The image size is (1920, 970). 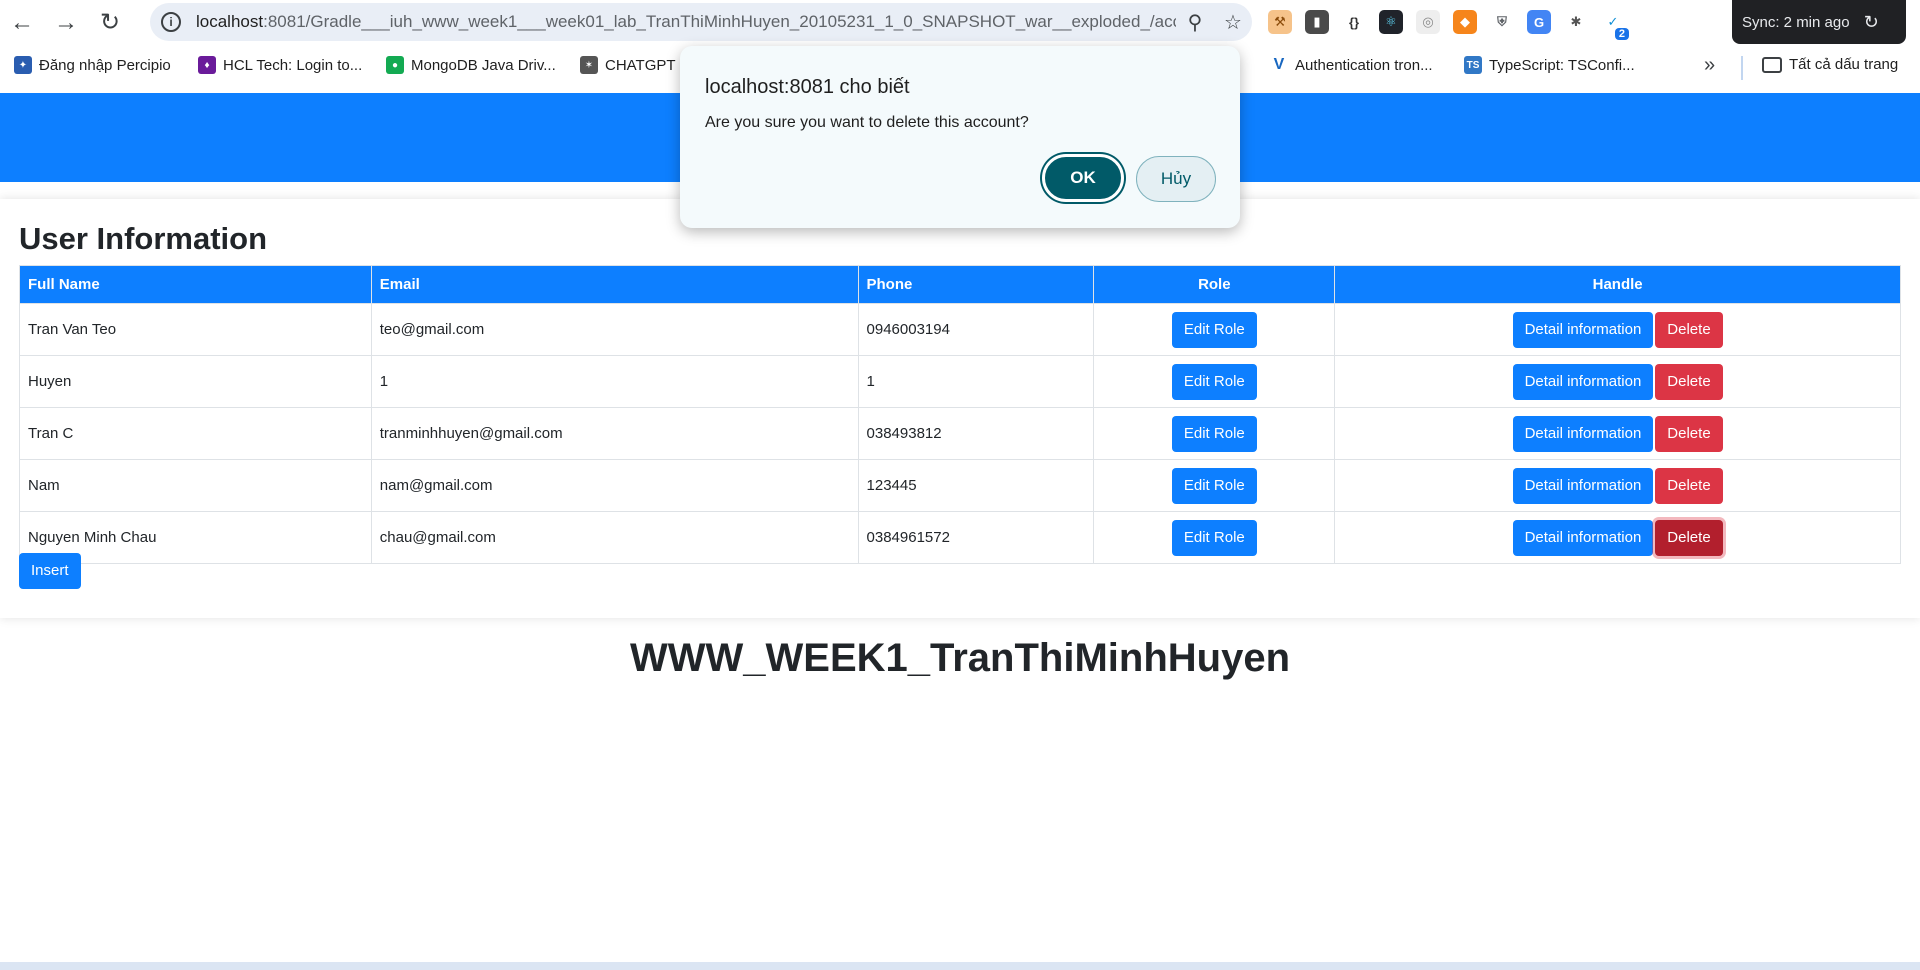 What do you see at coordinates (1083, 178) in the screenshot?
I see `dialog-ok-button: OK` at bounding box center [1083, 178].